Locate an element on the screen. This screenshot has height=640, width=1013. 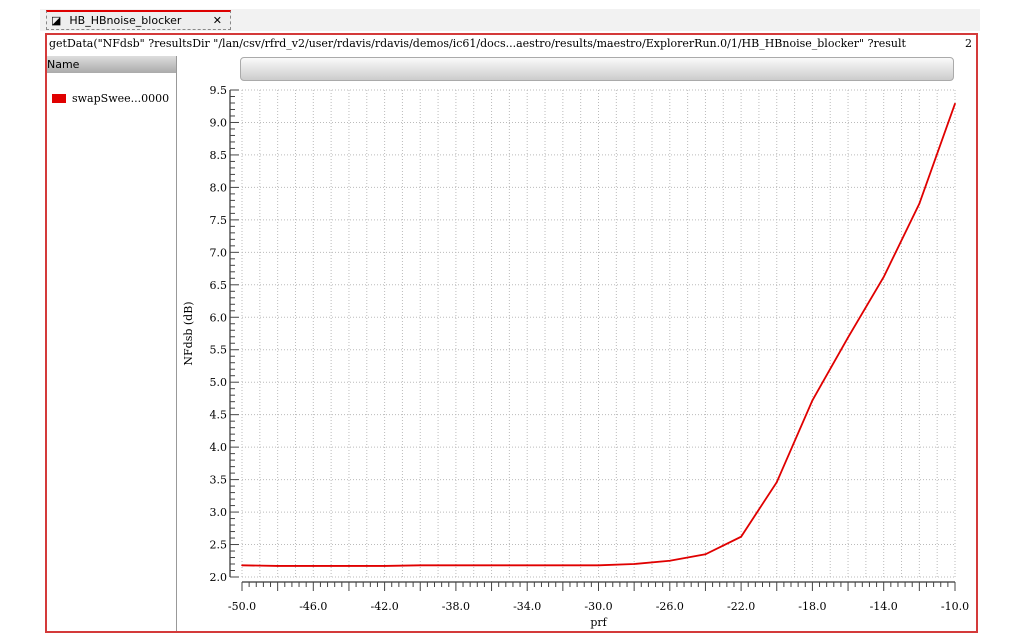
x-tick-label: -34.0 is located at coordinates (527, 606).